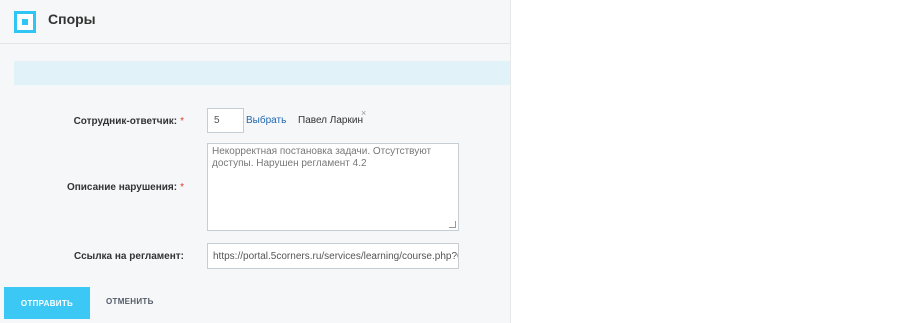 This screenshot has width=897, height=323. I want to click on choose-employee-link: Выбрать, so click(266, 120).